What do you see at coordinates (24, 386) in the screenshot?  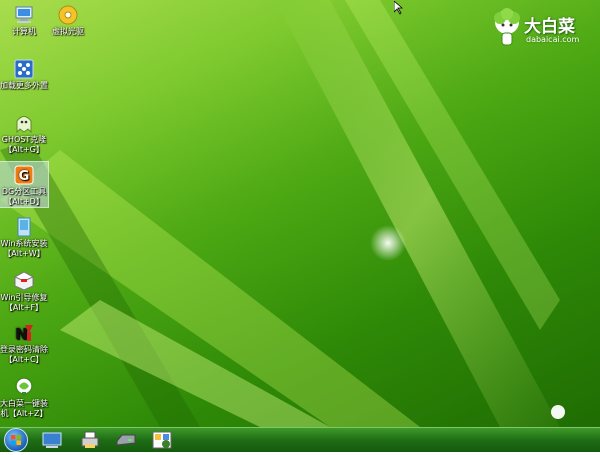 I see `one-key-install-icon` at bounding box center [24, 386].